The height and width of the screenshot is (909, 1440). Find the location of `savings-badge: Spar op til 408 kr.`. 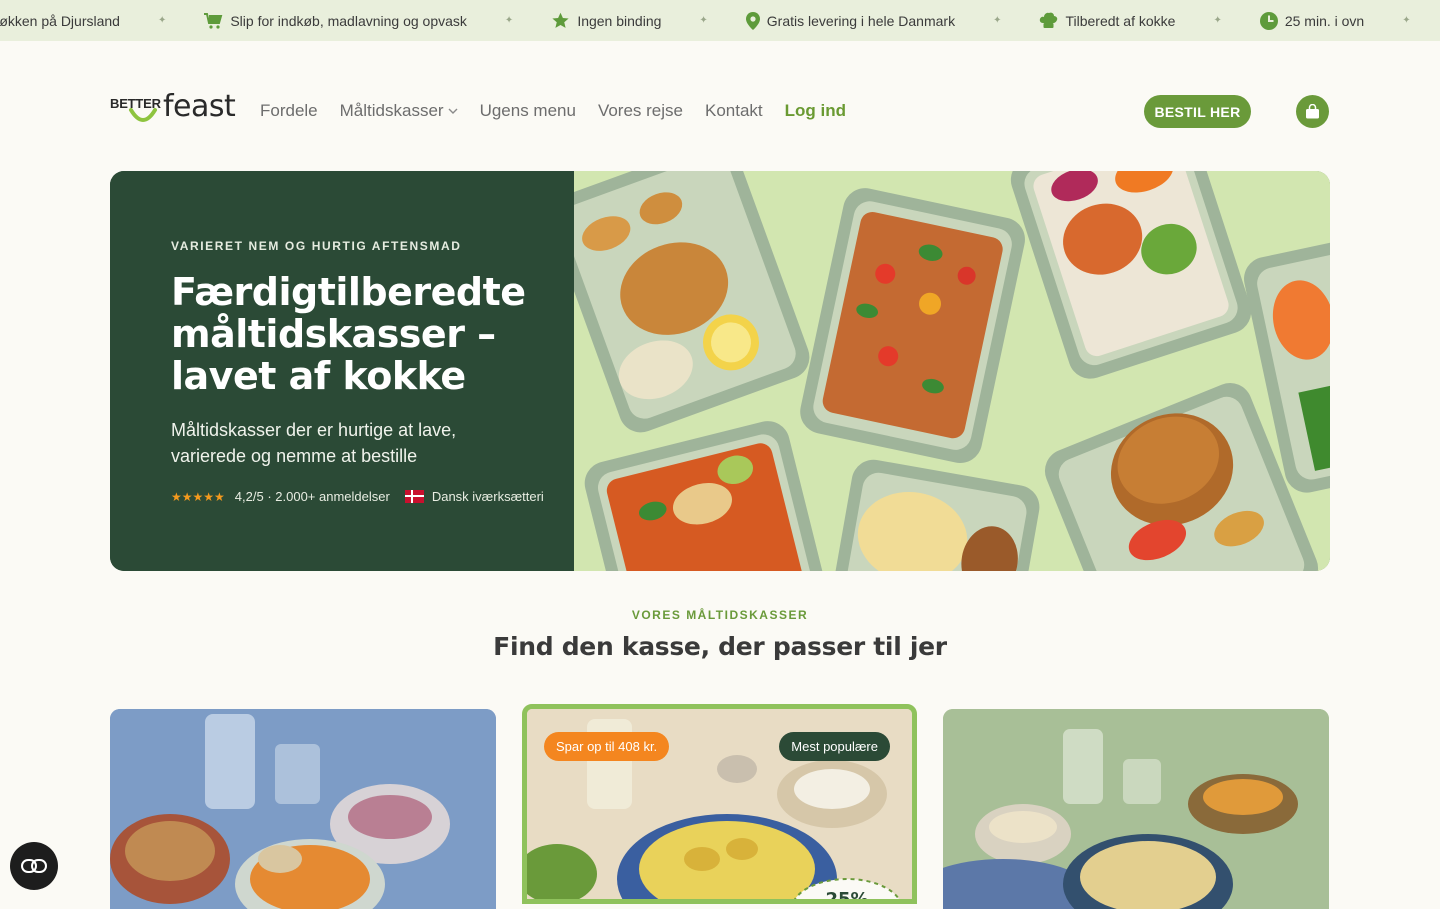

savings-badge: Spar op til 408 kr. is located at coordinates (607, 746).